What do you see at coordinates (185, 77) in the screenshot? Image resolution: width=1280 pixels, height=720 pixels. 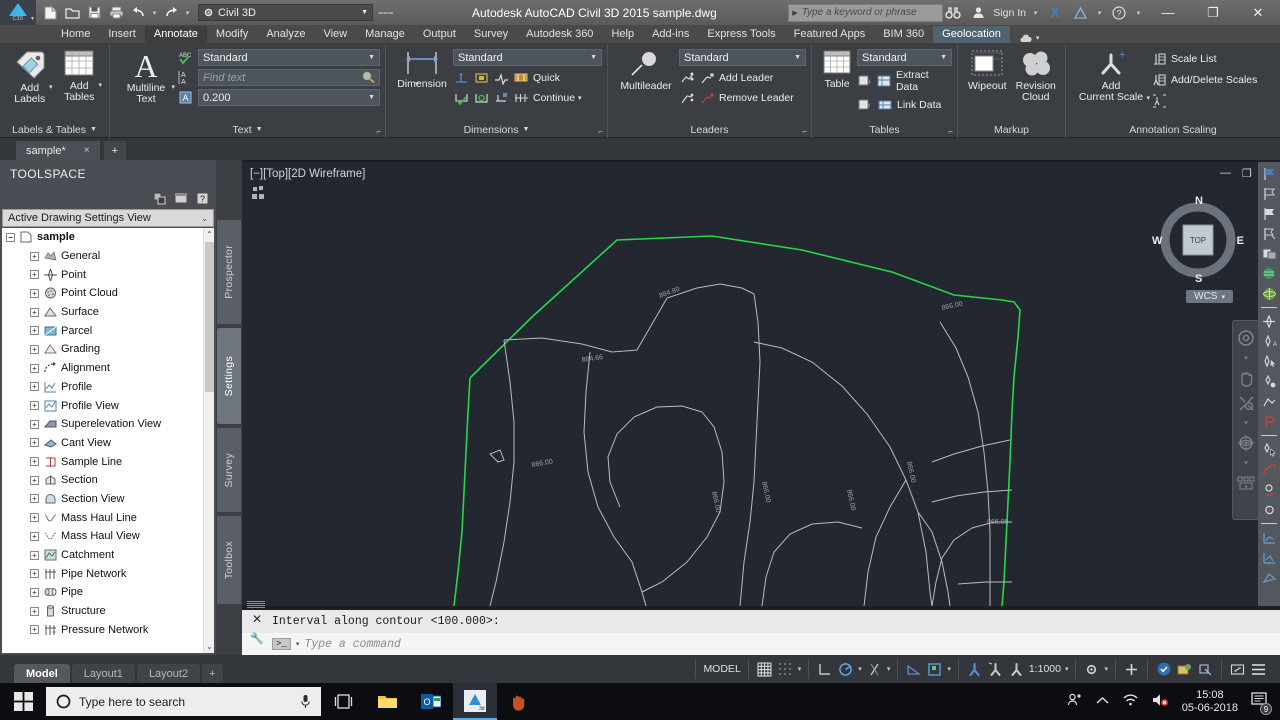 I see `find-text-icon: AA` at bounding box center [185, 77].